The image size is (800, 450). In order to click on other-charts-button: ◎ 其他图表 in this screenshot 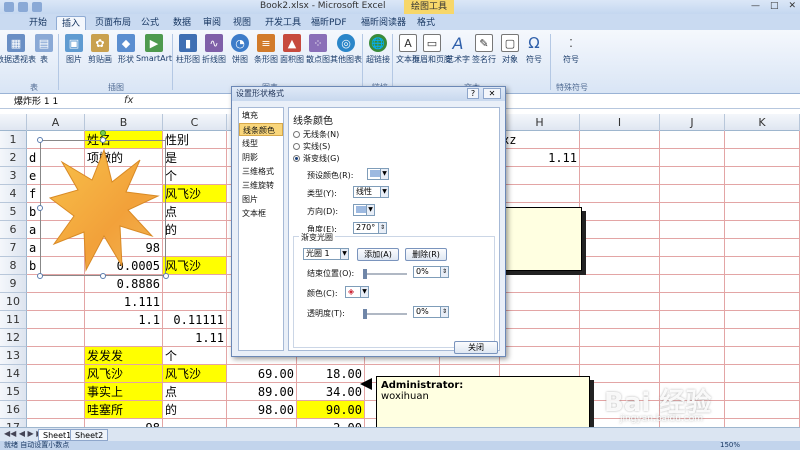, I will do `click(346, 49)`.